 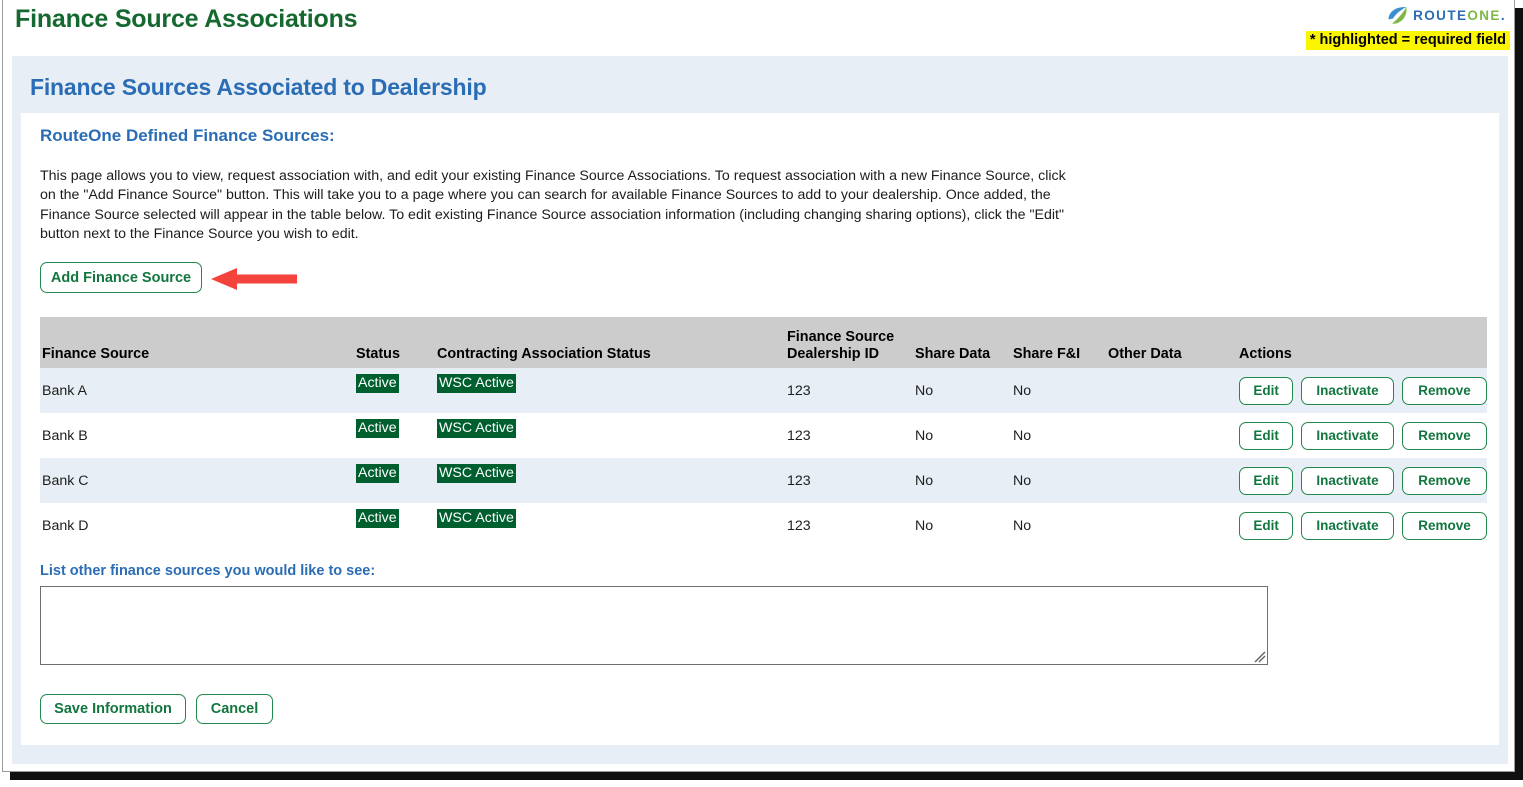 I want to click on page-title: Finance Source Associations, so click(x=186, y=19).